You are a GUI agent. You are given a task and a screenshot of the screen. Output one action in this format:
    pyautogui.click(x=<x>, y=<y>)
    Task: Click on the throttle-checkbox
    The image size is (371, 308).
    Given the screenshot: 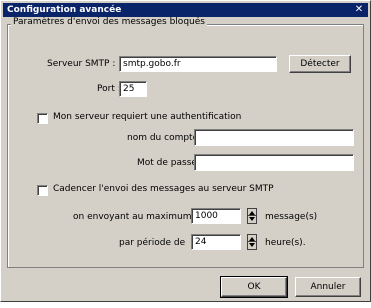 What is the action you would take?
    pyautogui.click(x=42, y=190)
    